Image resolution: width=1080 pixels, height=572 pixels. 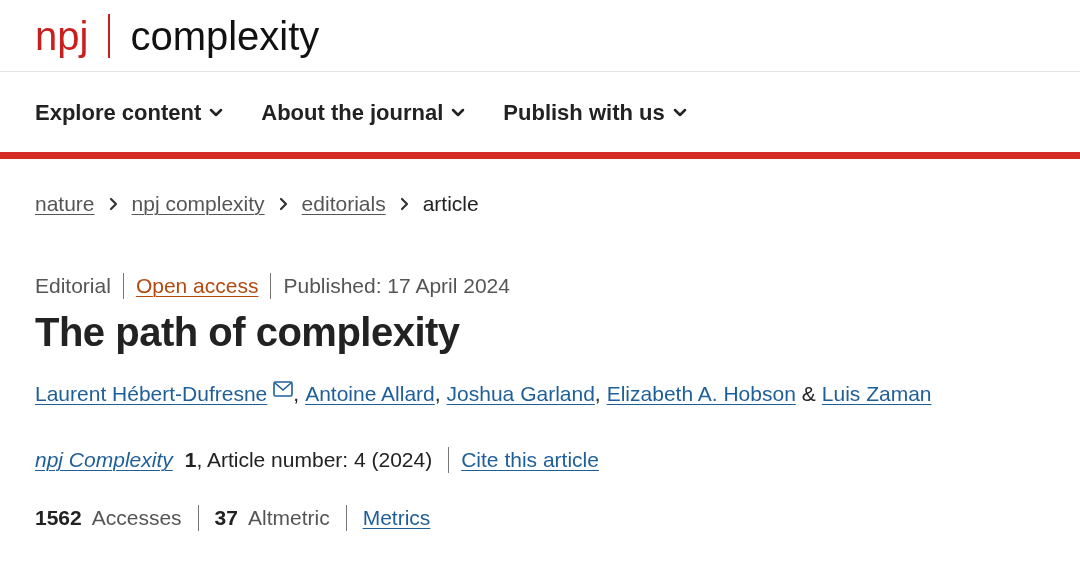 I want to click on nav-menu-item: About the journal, so click(x=363, y=112).